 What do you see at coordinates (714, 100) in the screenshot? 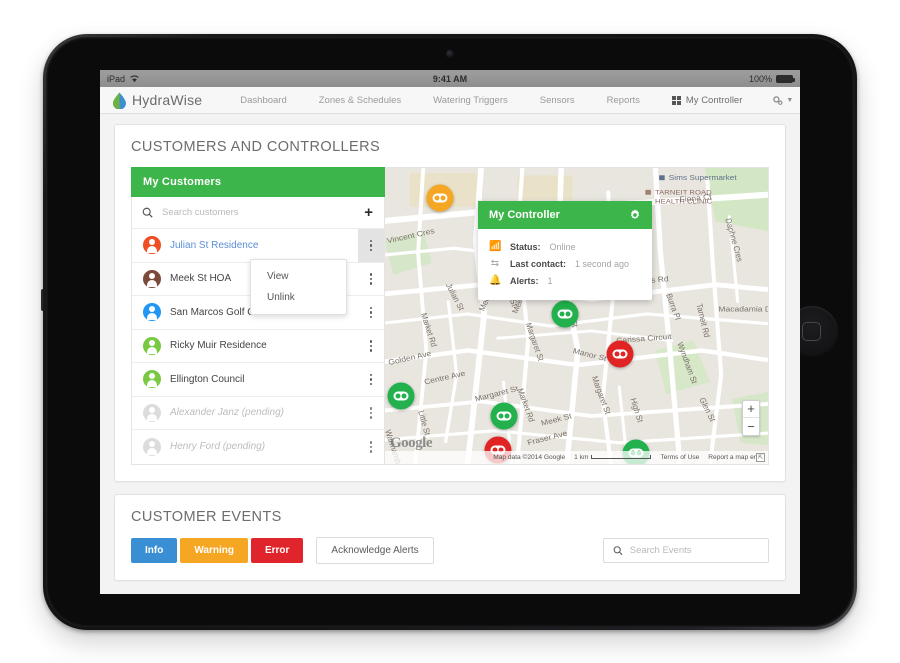
I see `controller-selector-label: My Controller` at bounding box center [714, 100].